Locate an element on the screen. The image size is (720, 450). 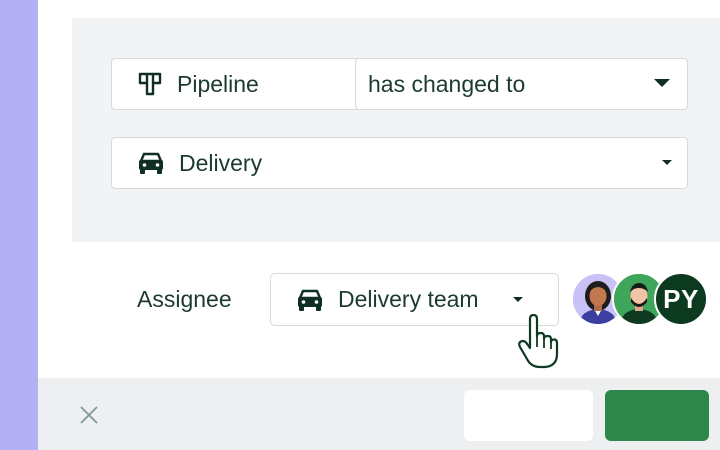
confirm-button is located at coordinates (657, 415).